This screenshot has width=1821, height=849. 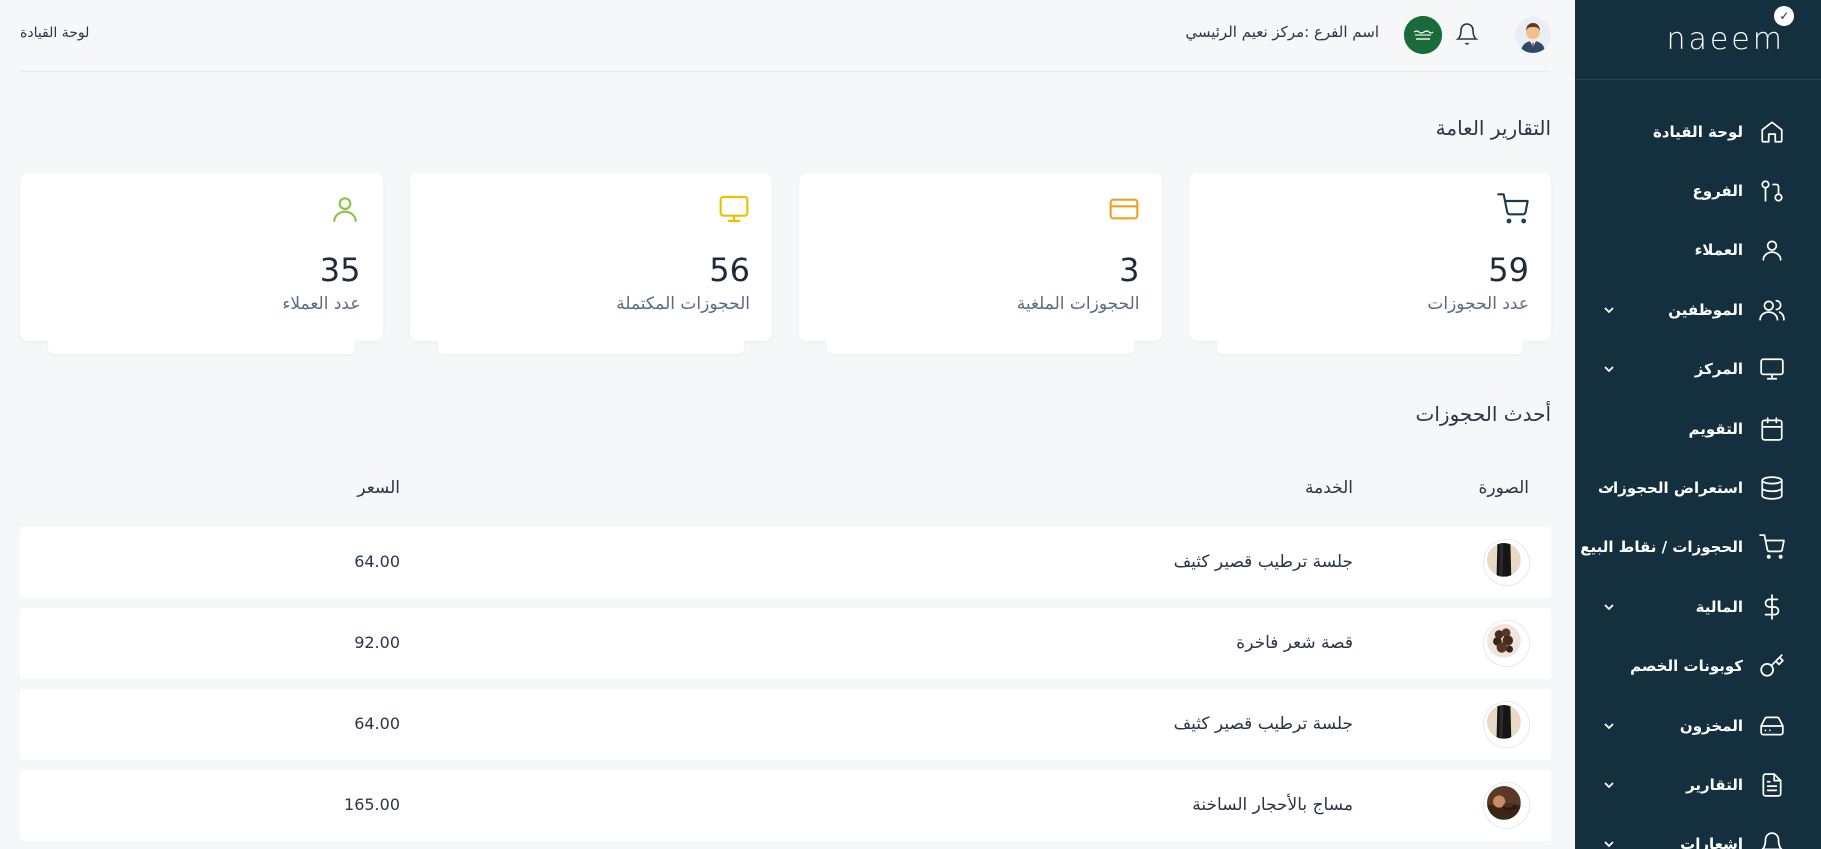 What do you see at coordinates (1772, 785) in the screenshot?
I see `file-text-icon` at bounding box center [1772, 785].